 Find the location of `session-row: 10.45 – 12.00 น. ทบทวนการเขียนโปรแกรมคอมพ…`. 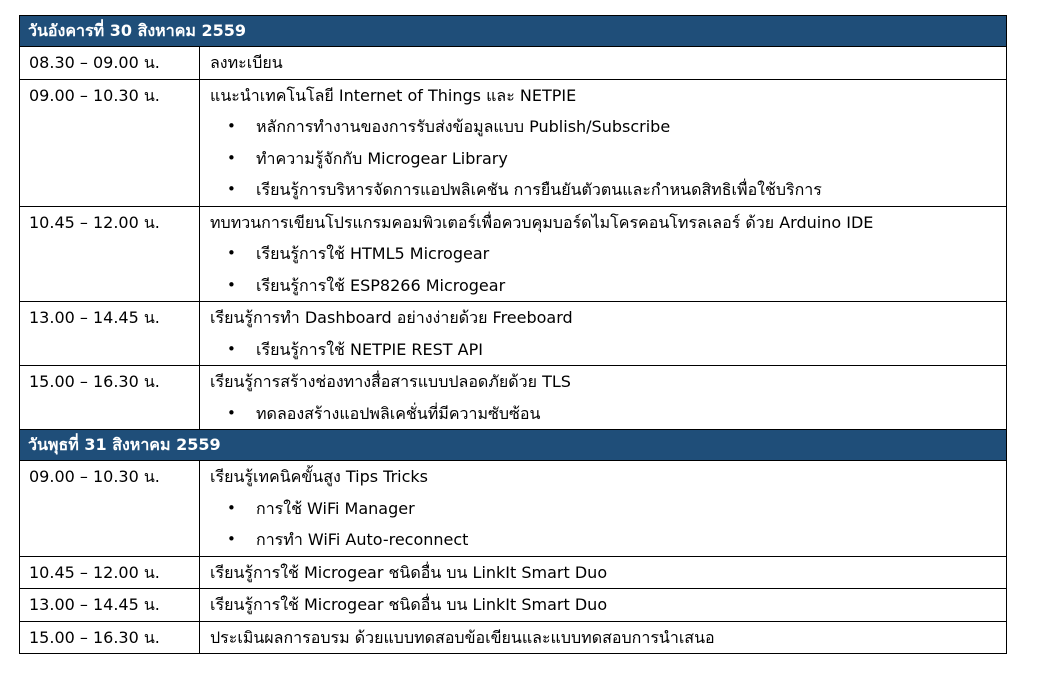

session-row: 10.45 – 12.00 น. ทบทวนการเขียนโปรแกรมคอมพ… is located at coordinates (513, 253).